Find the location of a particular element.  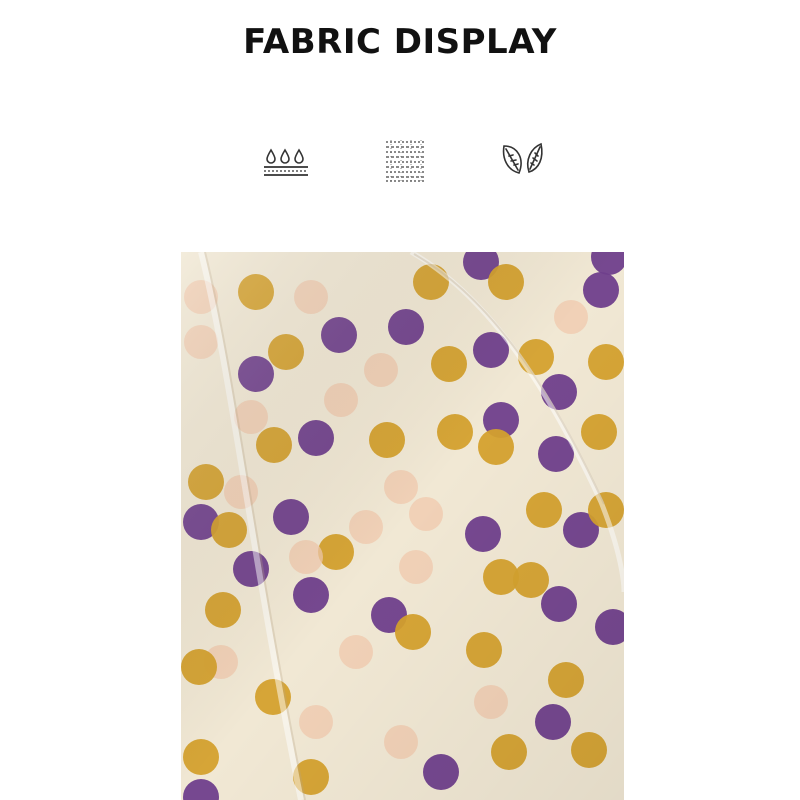

water-drops-icon is located at coordinates (286, 161).